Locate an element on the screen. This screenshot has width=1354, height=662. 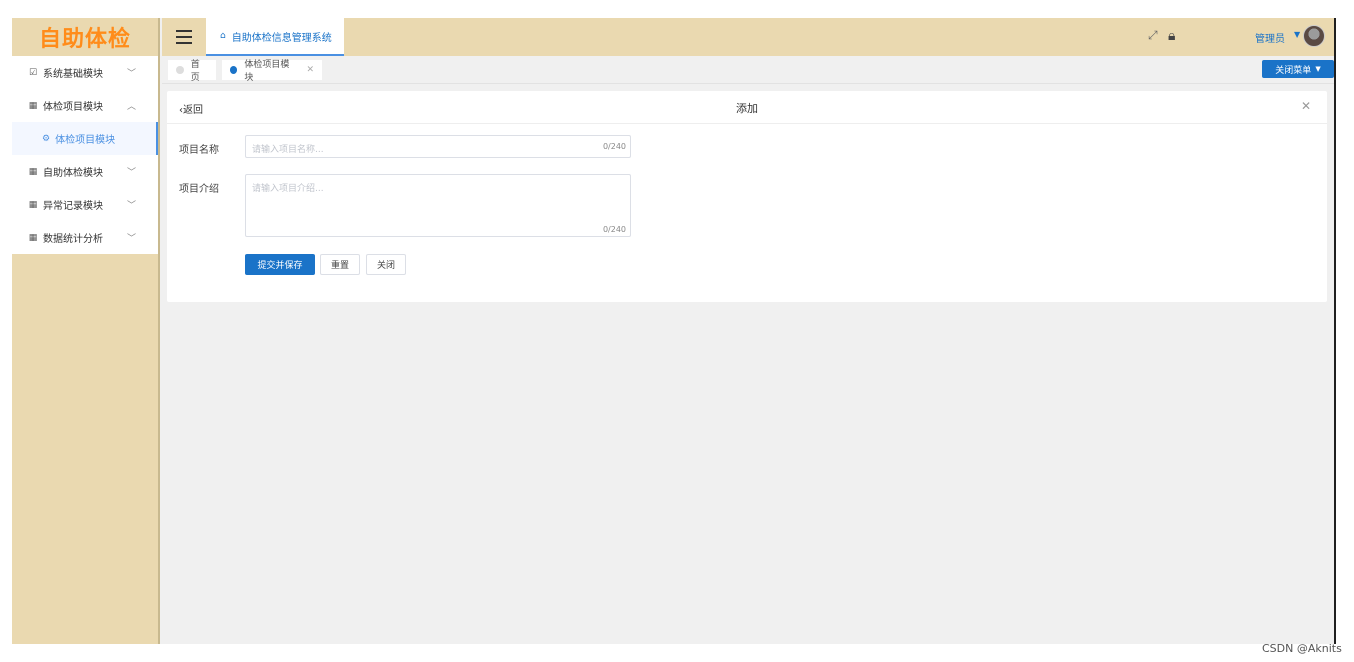
reset-button: 重置 is located at coordinates (340, 264).